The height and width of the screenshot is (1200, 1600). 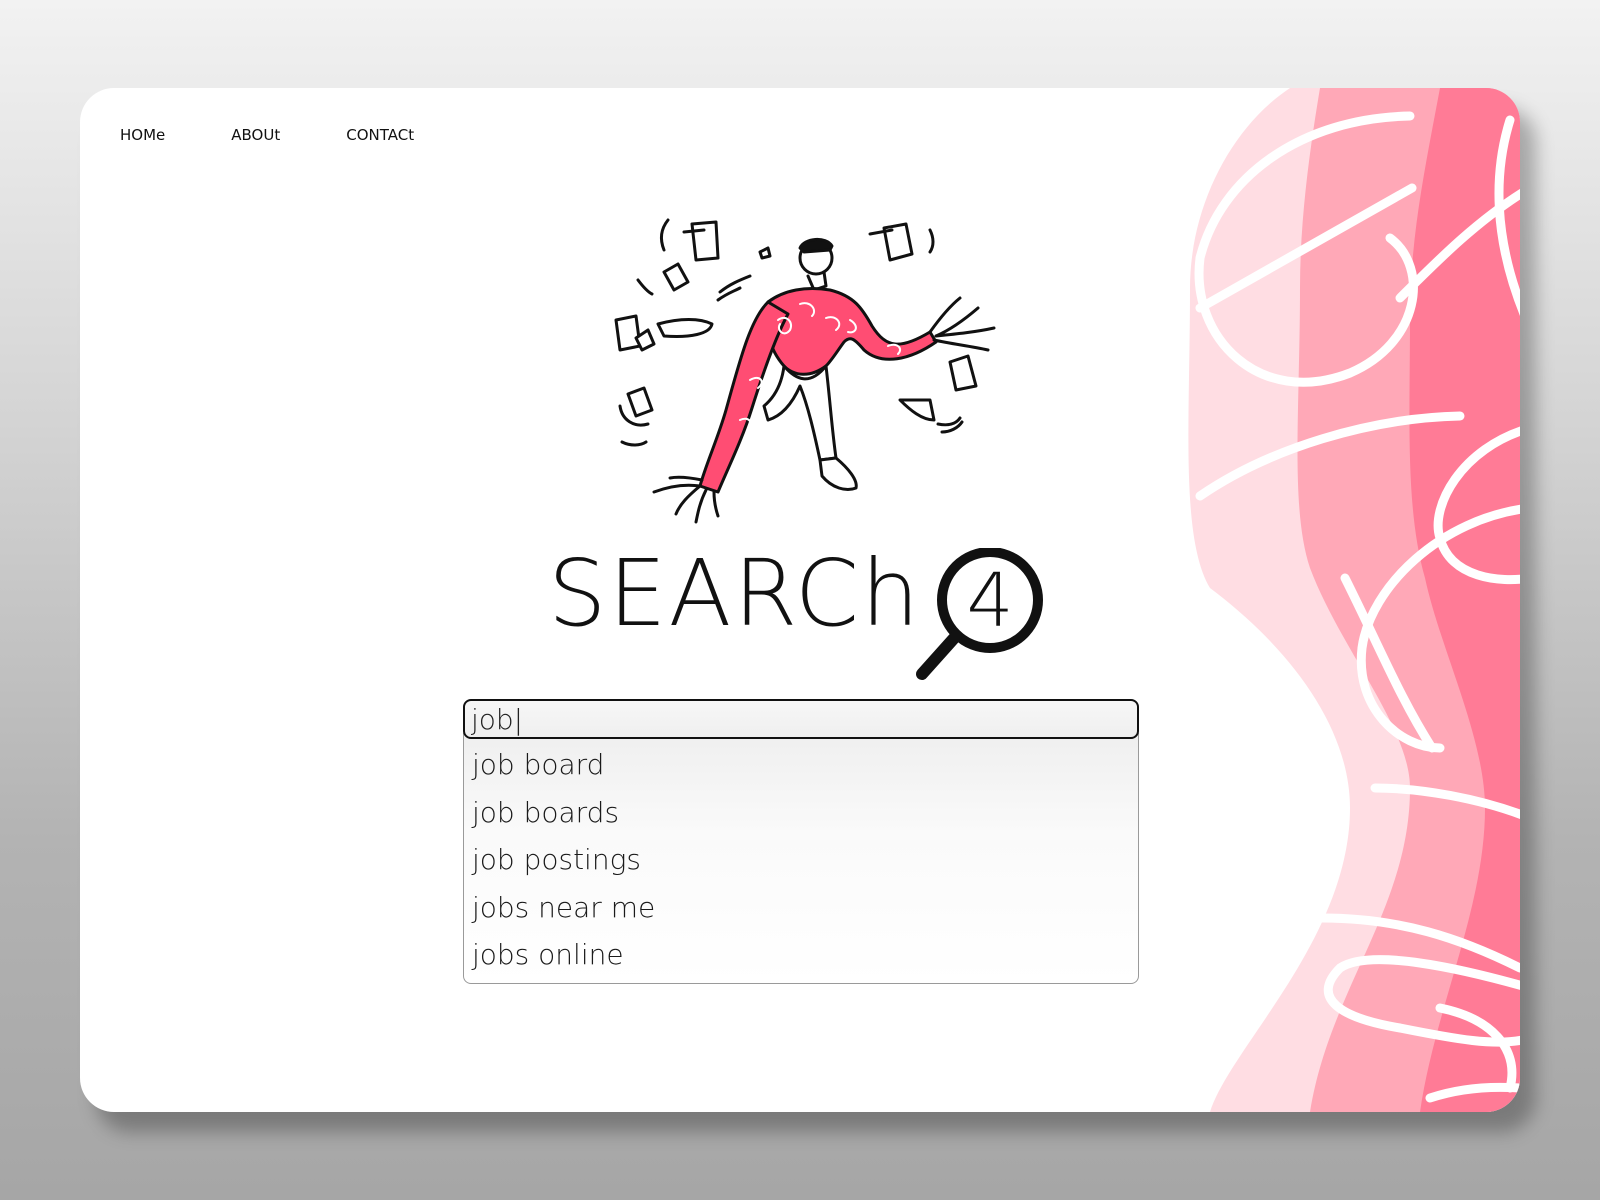 I want to click on magnifier-icon: 4, so click(x=979, y=614).